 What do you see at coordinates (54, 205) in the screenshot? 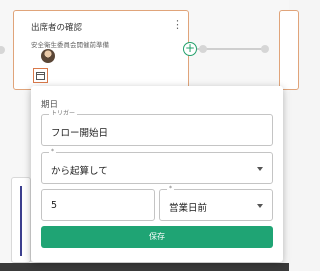
I see `offset-value: 5` at bounding box center [54, 205].